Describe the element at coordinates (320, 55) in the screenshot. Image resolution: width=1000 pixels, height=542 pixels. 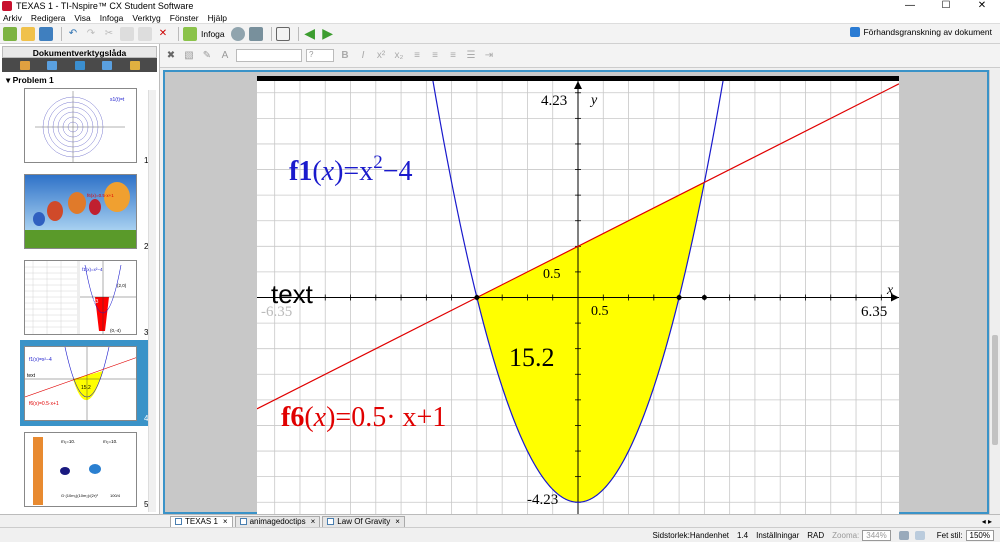
I see `font-size-select: ?` at that location.